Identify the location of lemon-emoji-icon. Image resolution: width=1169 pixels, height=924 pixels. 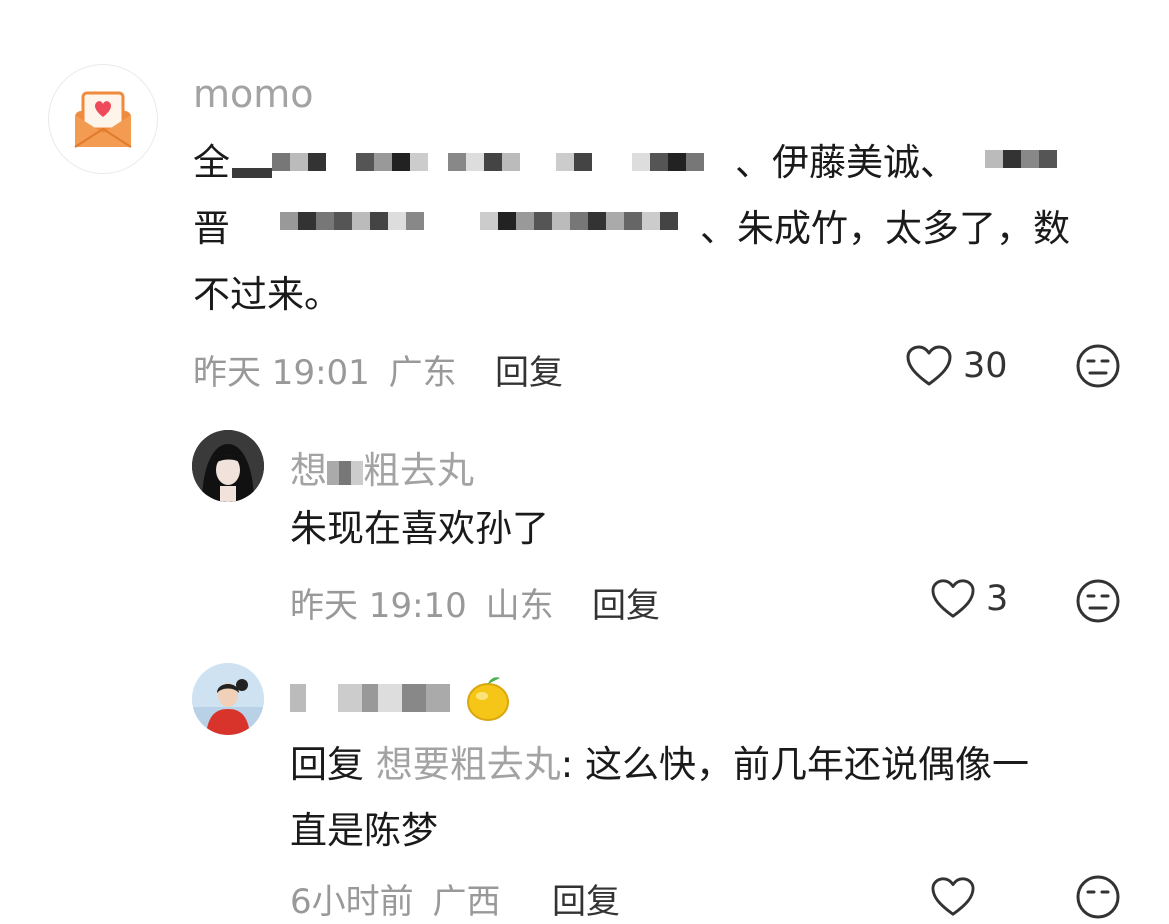
(487, 699).